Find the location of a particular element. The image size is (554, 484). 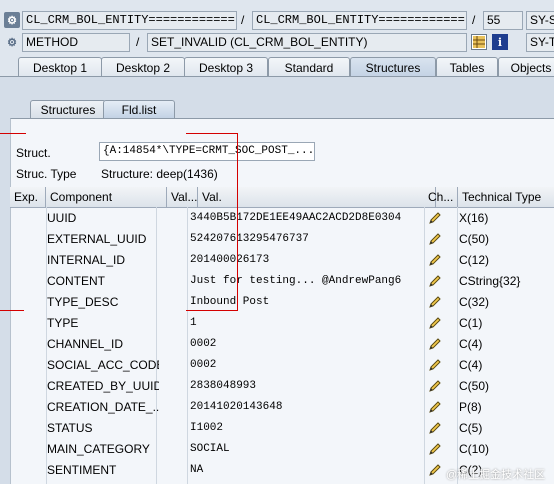

value-cell: Just for testing... @AndrewPang6 is located at coordinates (306, 281).